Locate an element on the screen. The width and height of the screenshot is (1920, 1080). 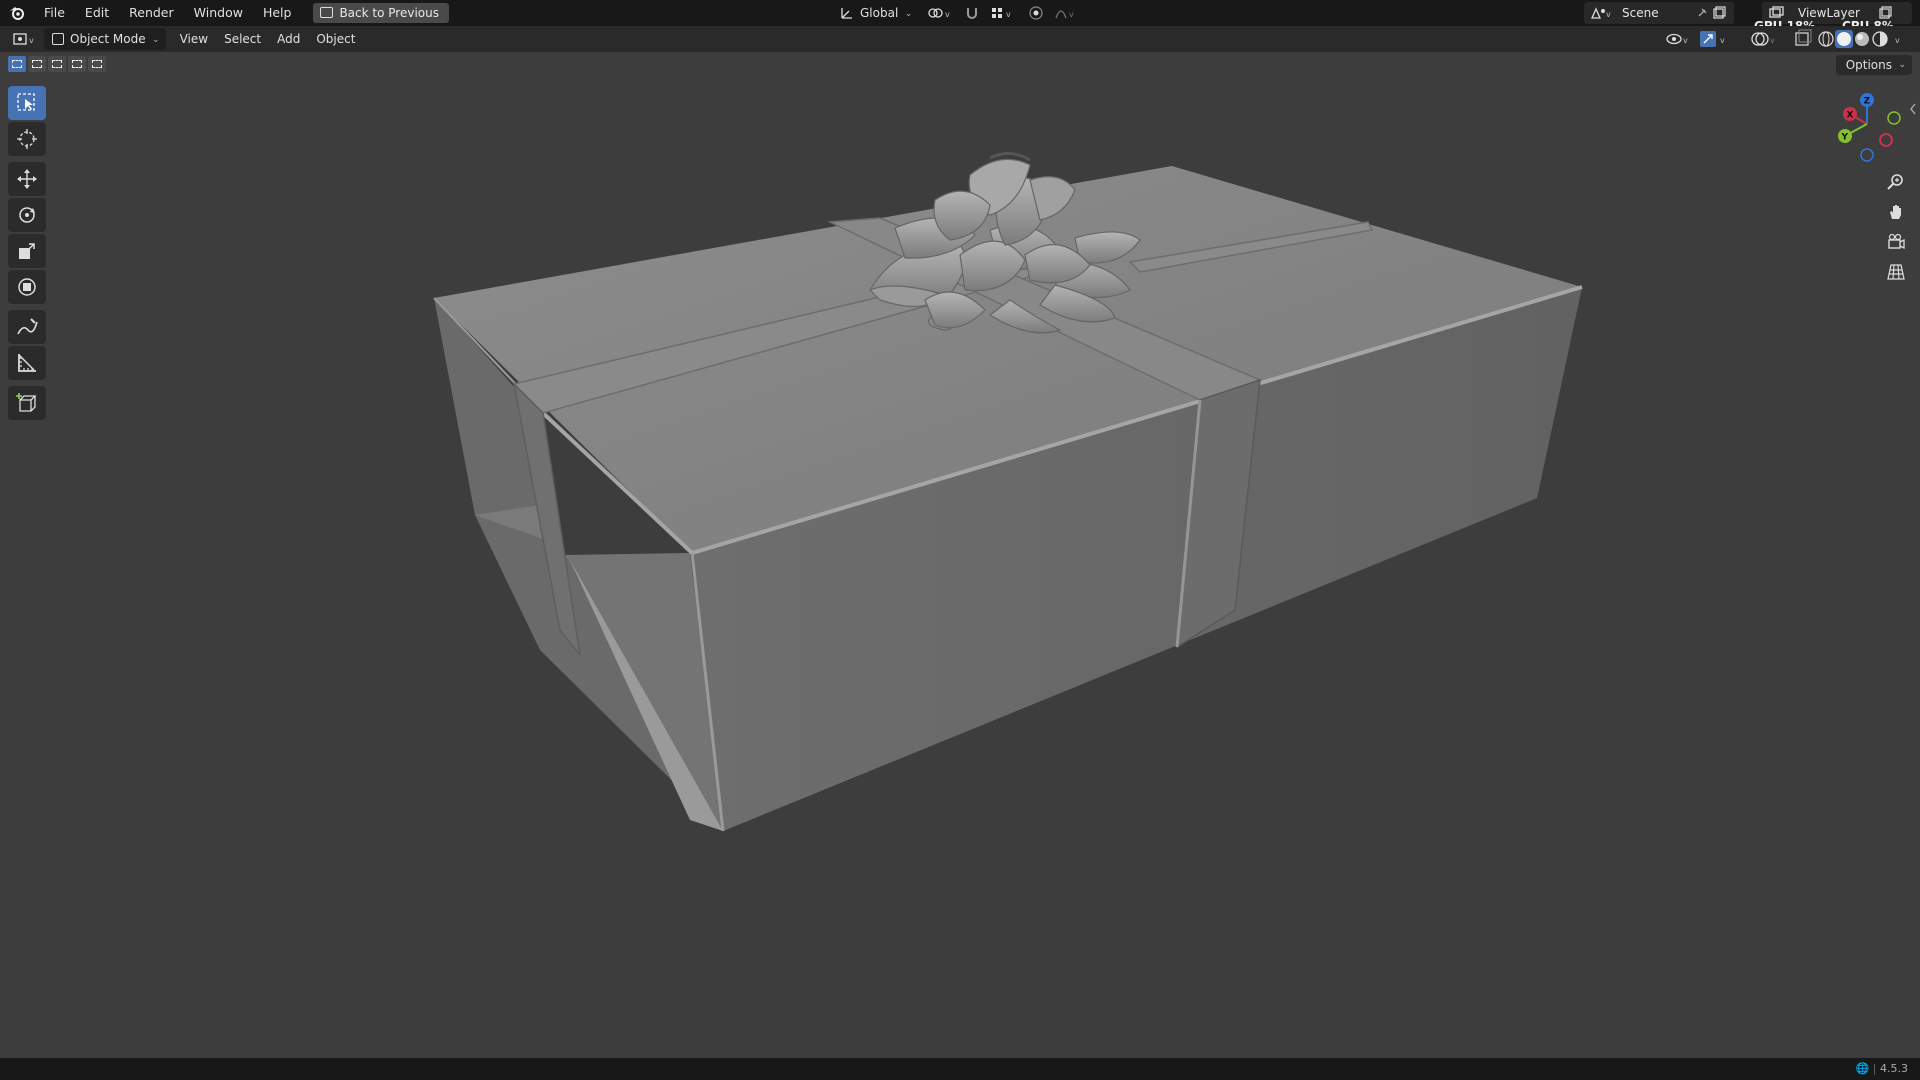
pivot-point-icon: v is located at coordinates (940, 13).